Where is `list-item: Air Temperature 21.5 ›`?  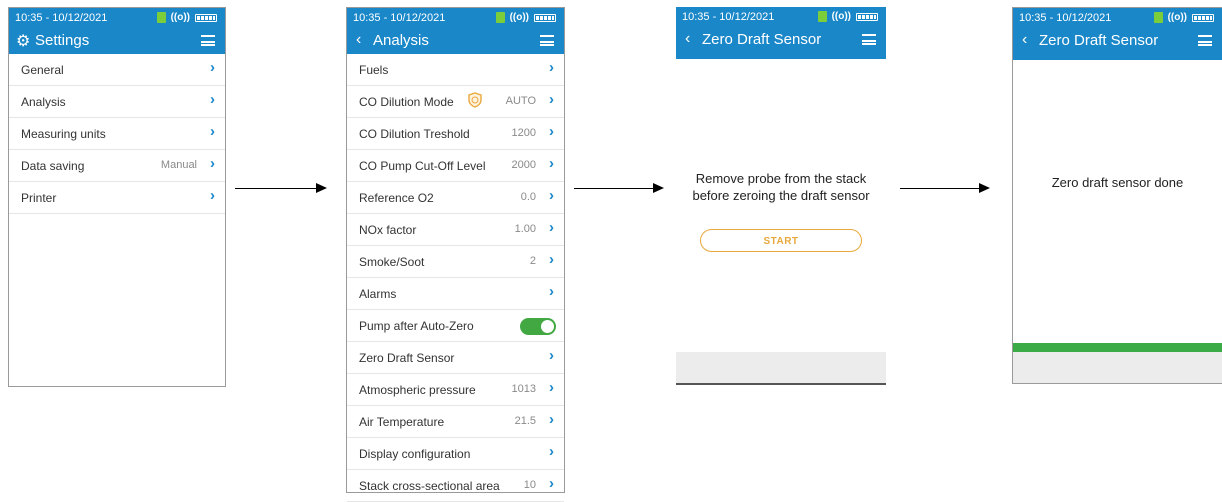 list-item: Air Temperature 21.5 › is located at coordinates (455, 422).